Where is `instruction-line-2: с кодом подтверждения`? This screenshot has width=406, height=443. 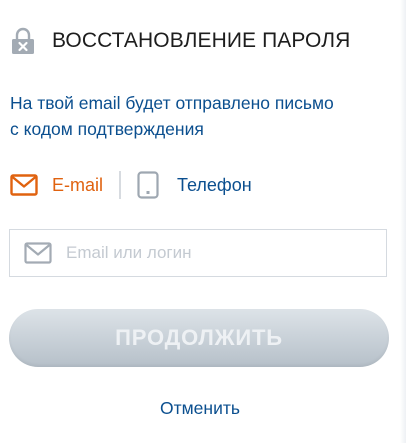 instruction-line-2: с кодом подтверждения is located at coordinates (107, 129).